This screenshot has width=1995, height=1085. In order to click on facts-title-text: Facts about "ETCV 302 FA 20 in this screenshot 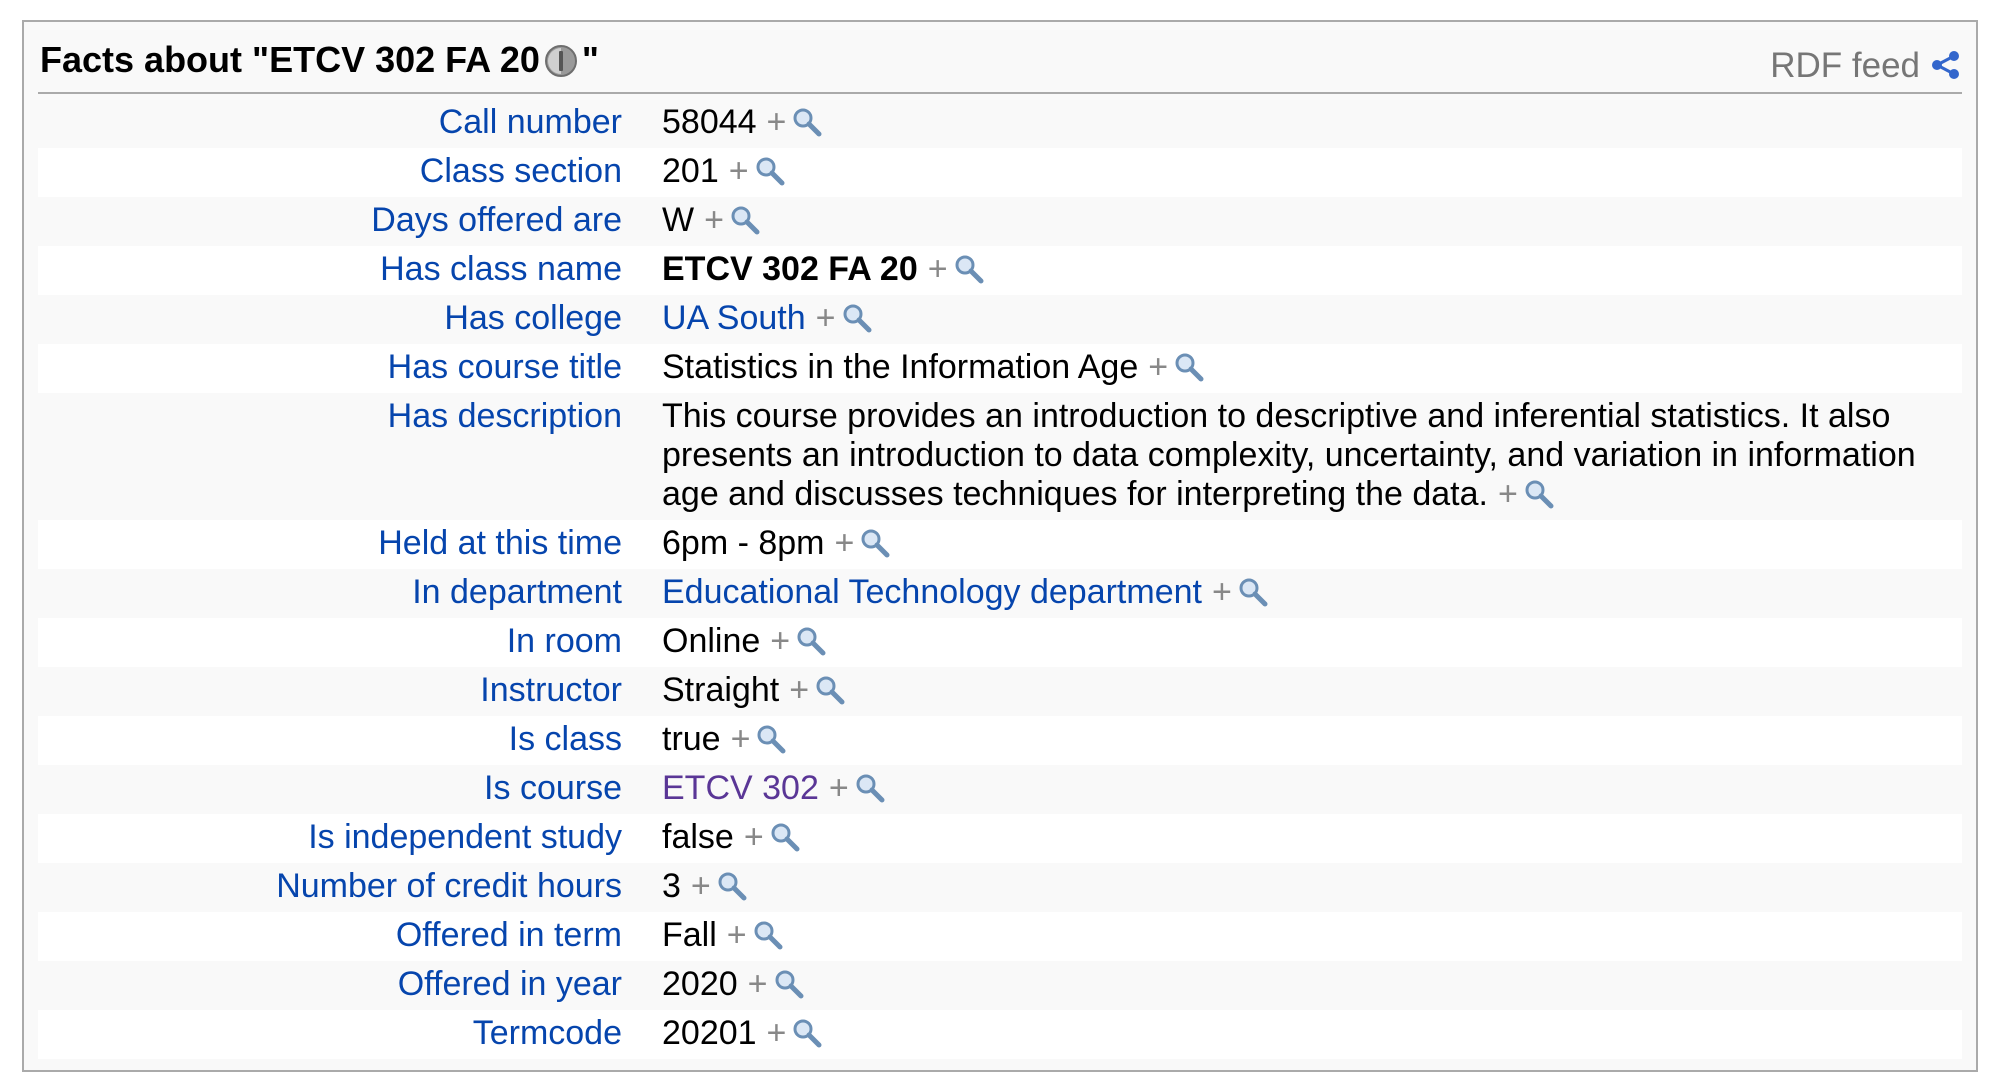, I will do `click(290, 59)`.